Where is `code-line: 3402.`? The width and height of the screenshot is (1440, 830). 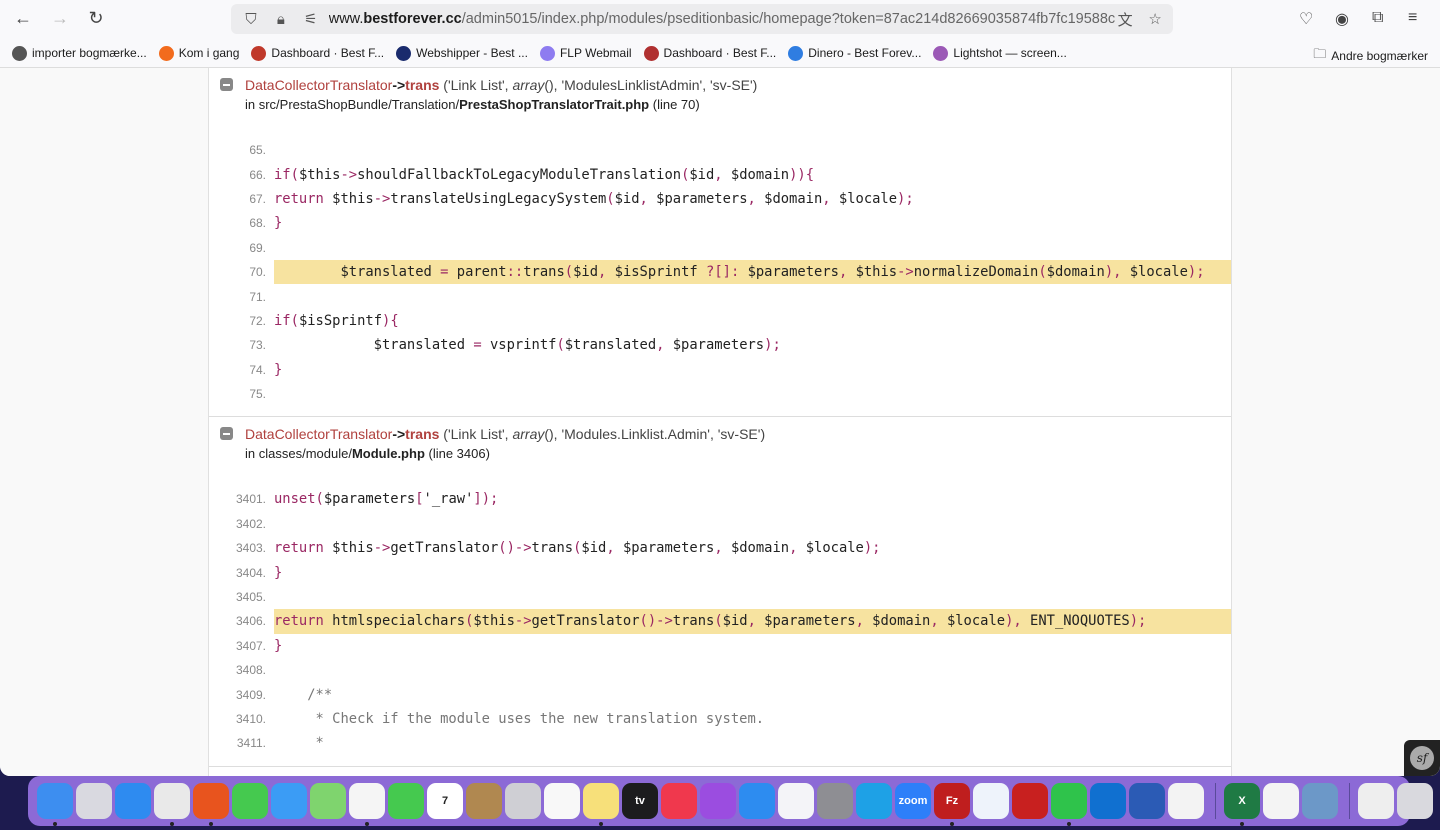
code-line: 3402. is located at coordinates (720, 524).